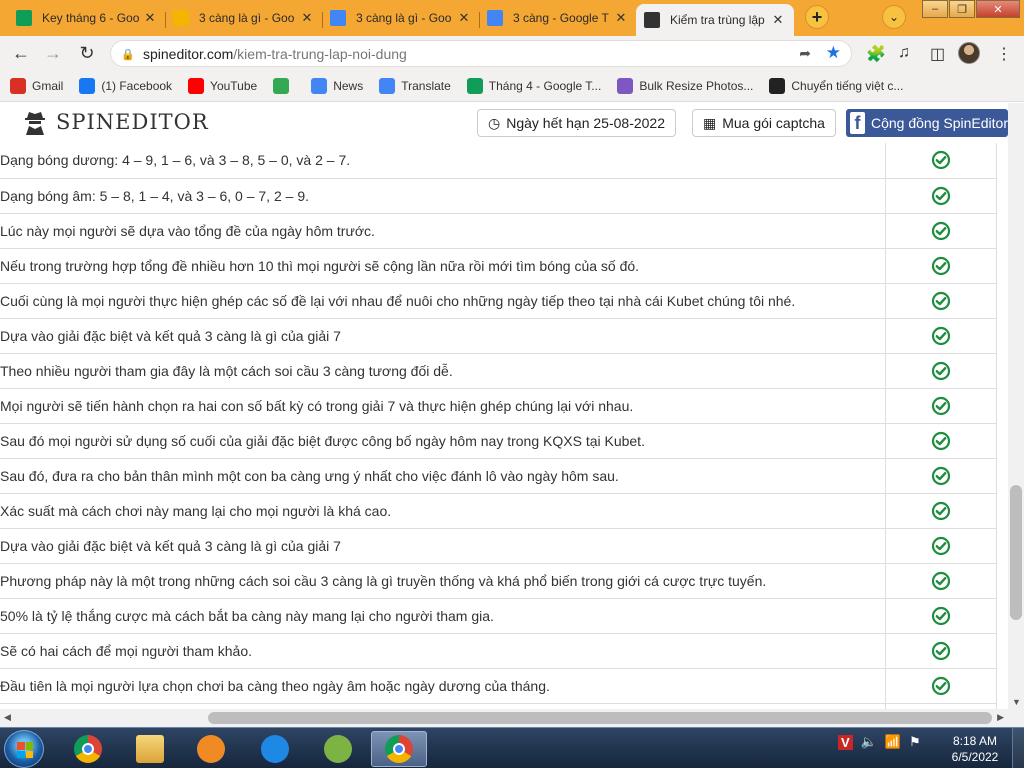 The width and height of the screenshot is (1024, 768). I want to click on file-explorer-icon, so click(150, 749).